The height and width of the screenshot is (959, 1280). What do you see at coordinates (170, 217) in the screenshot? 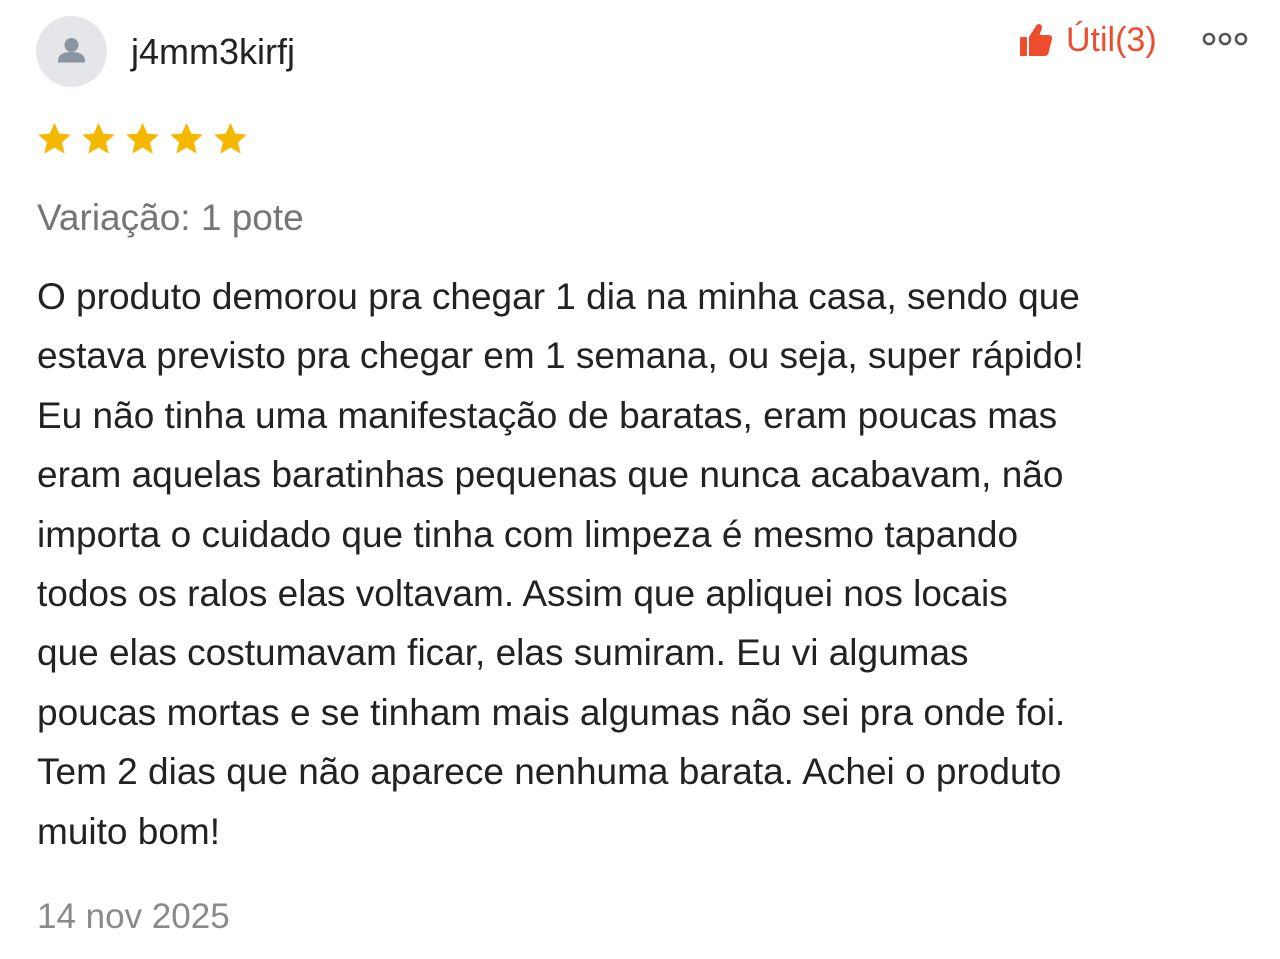
I see `variation-label: Variação: 1 pote` at bounding box center [170, 217].